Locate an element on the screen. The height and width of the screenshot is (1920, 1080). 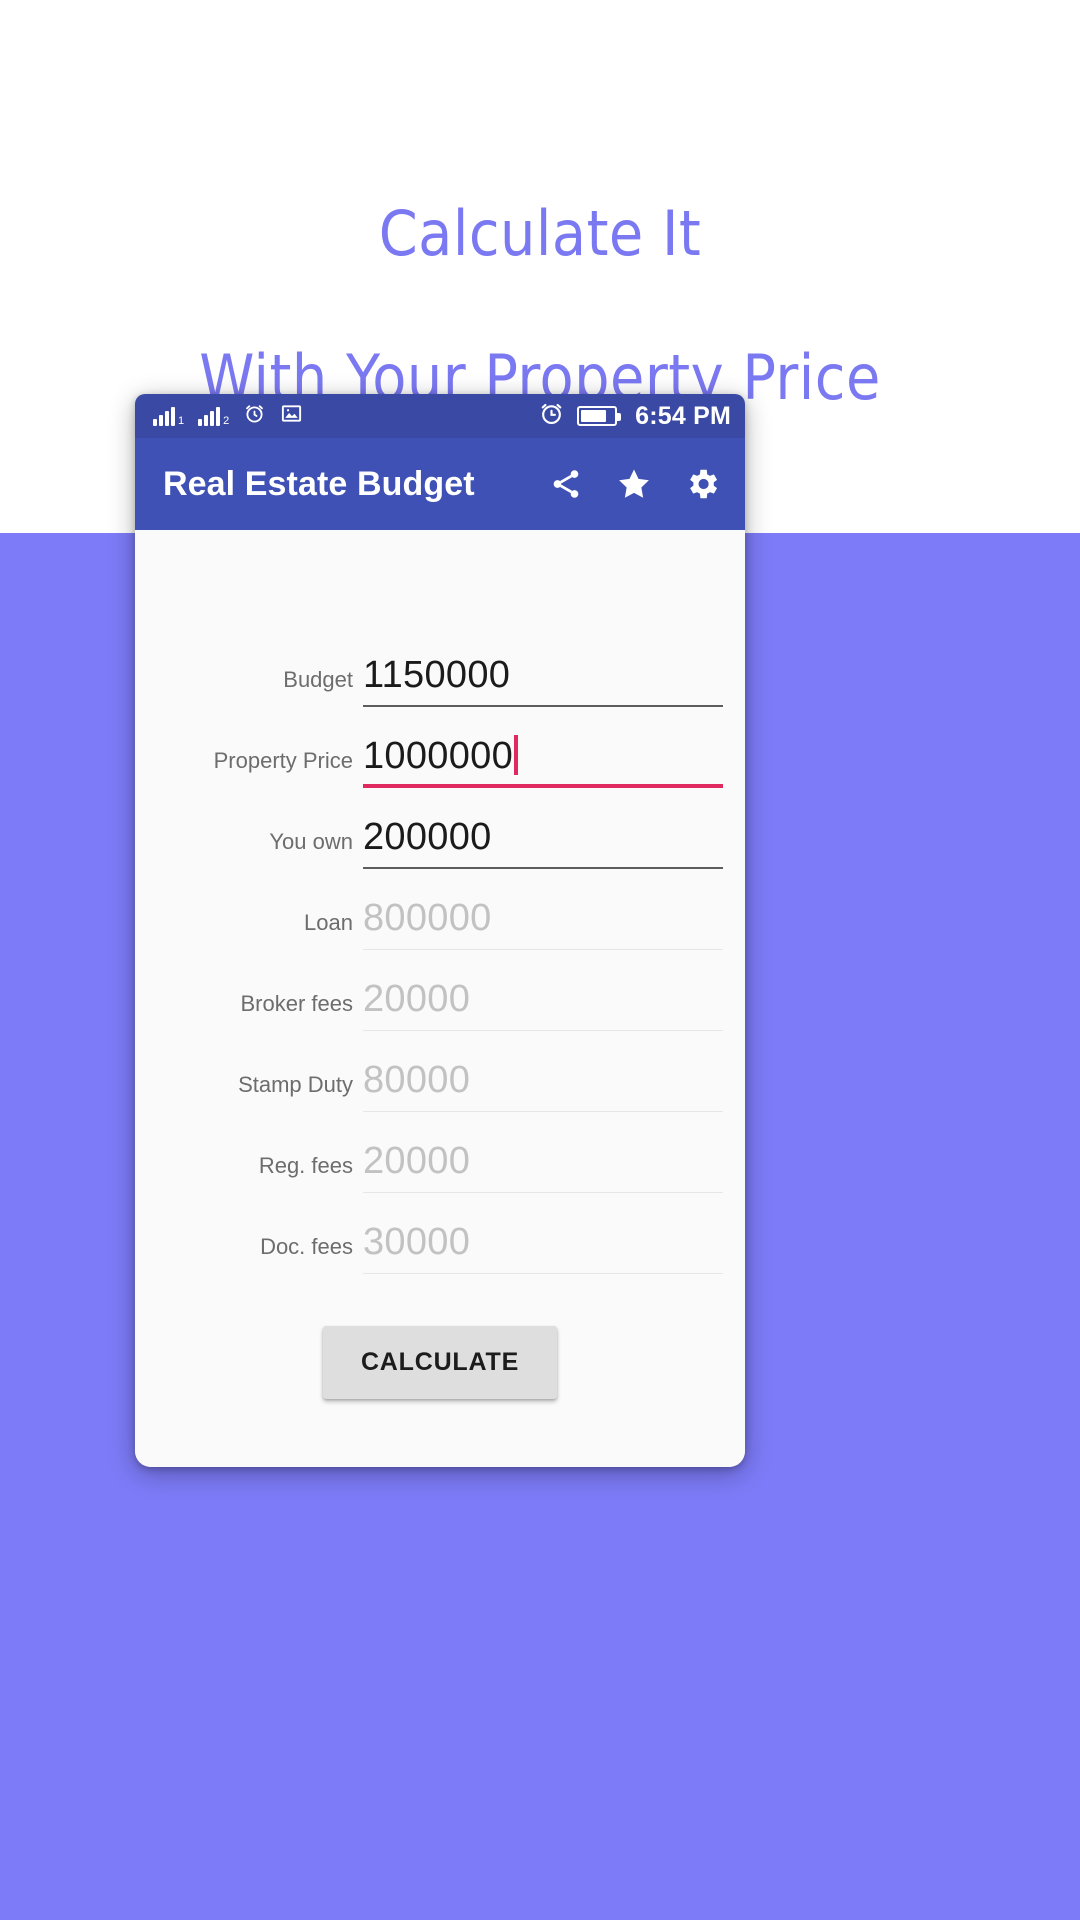
field-input-budget: 1150000 is located at coordinates (543, 680).